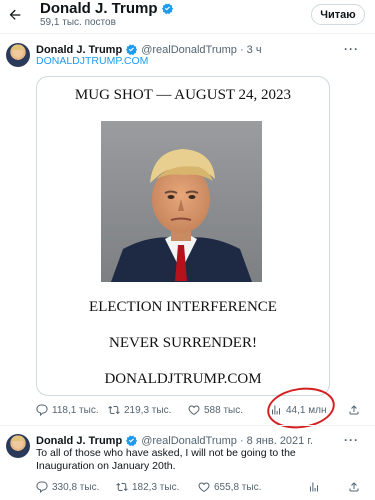  I want to click on card-line-website: DONALDJTRUMP.COM, so click(183, 379).